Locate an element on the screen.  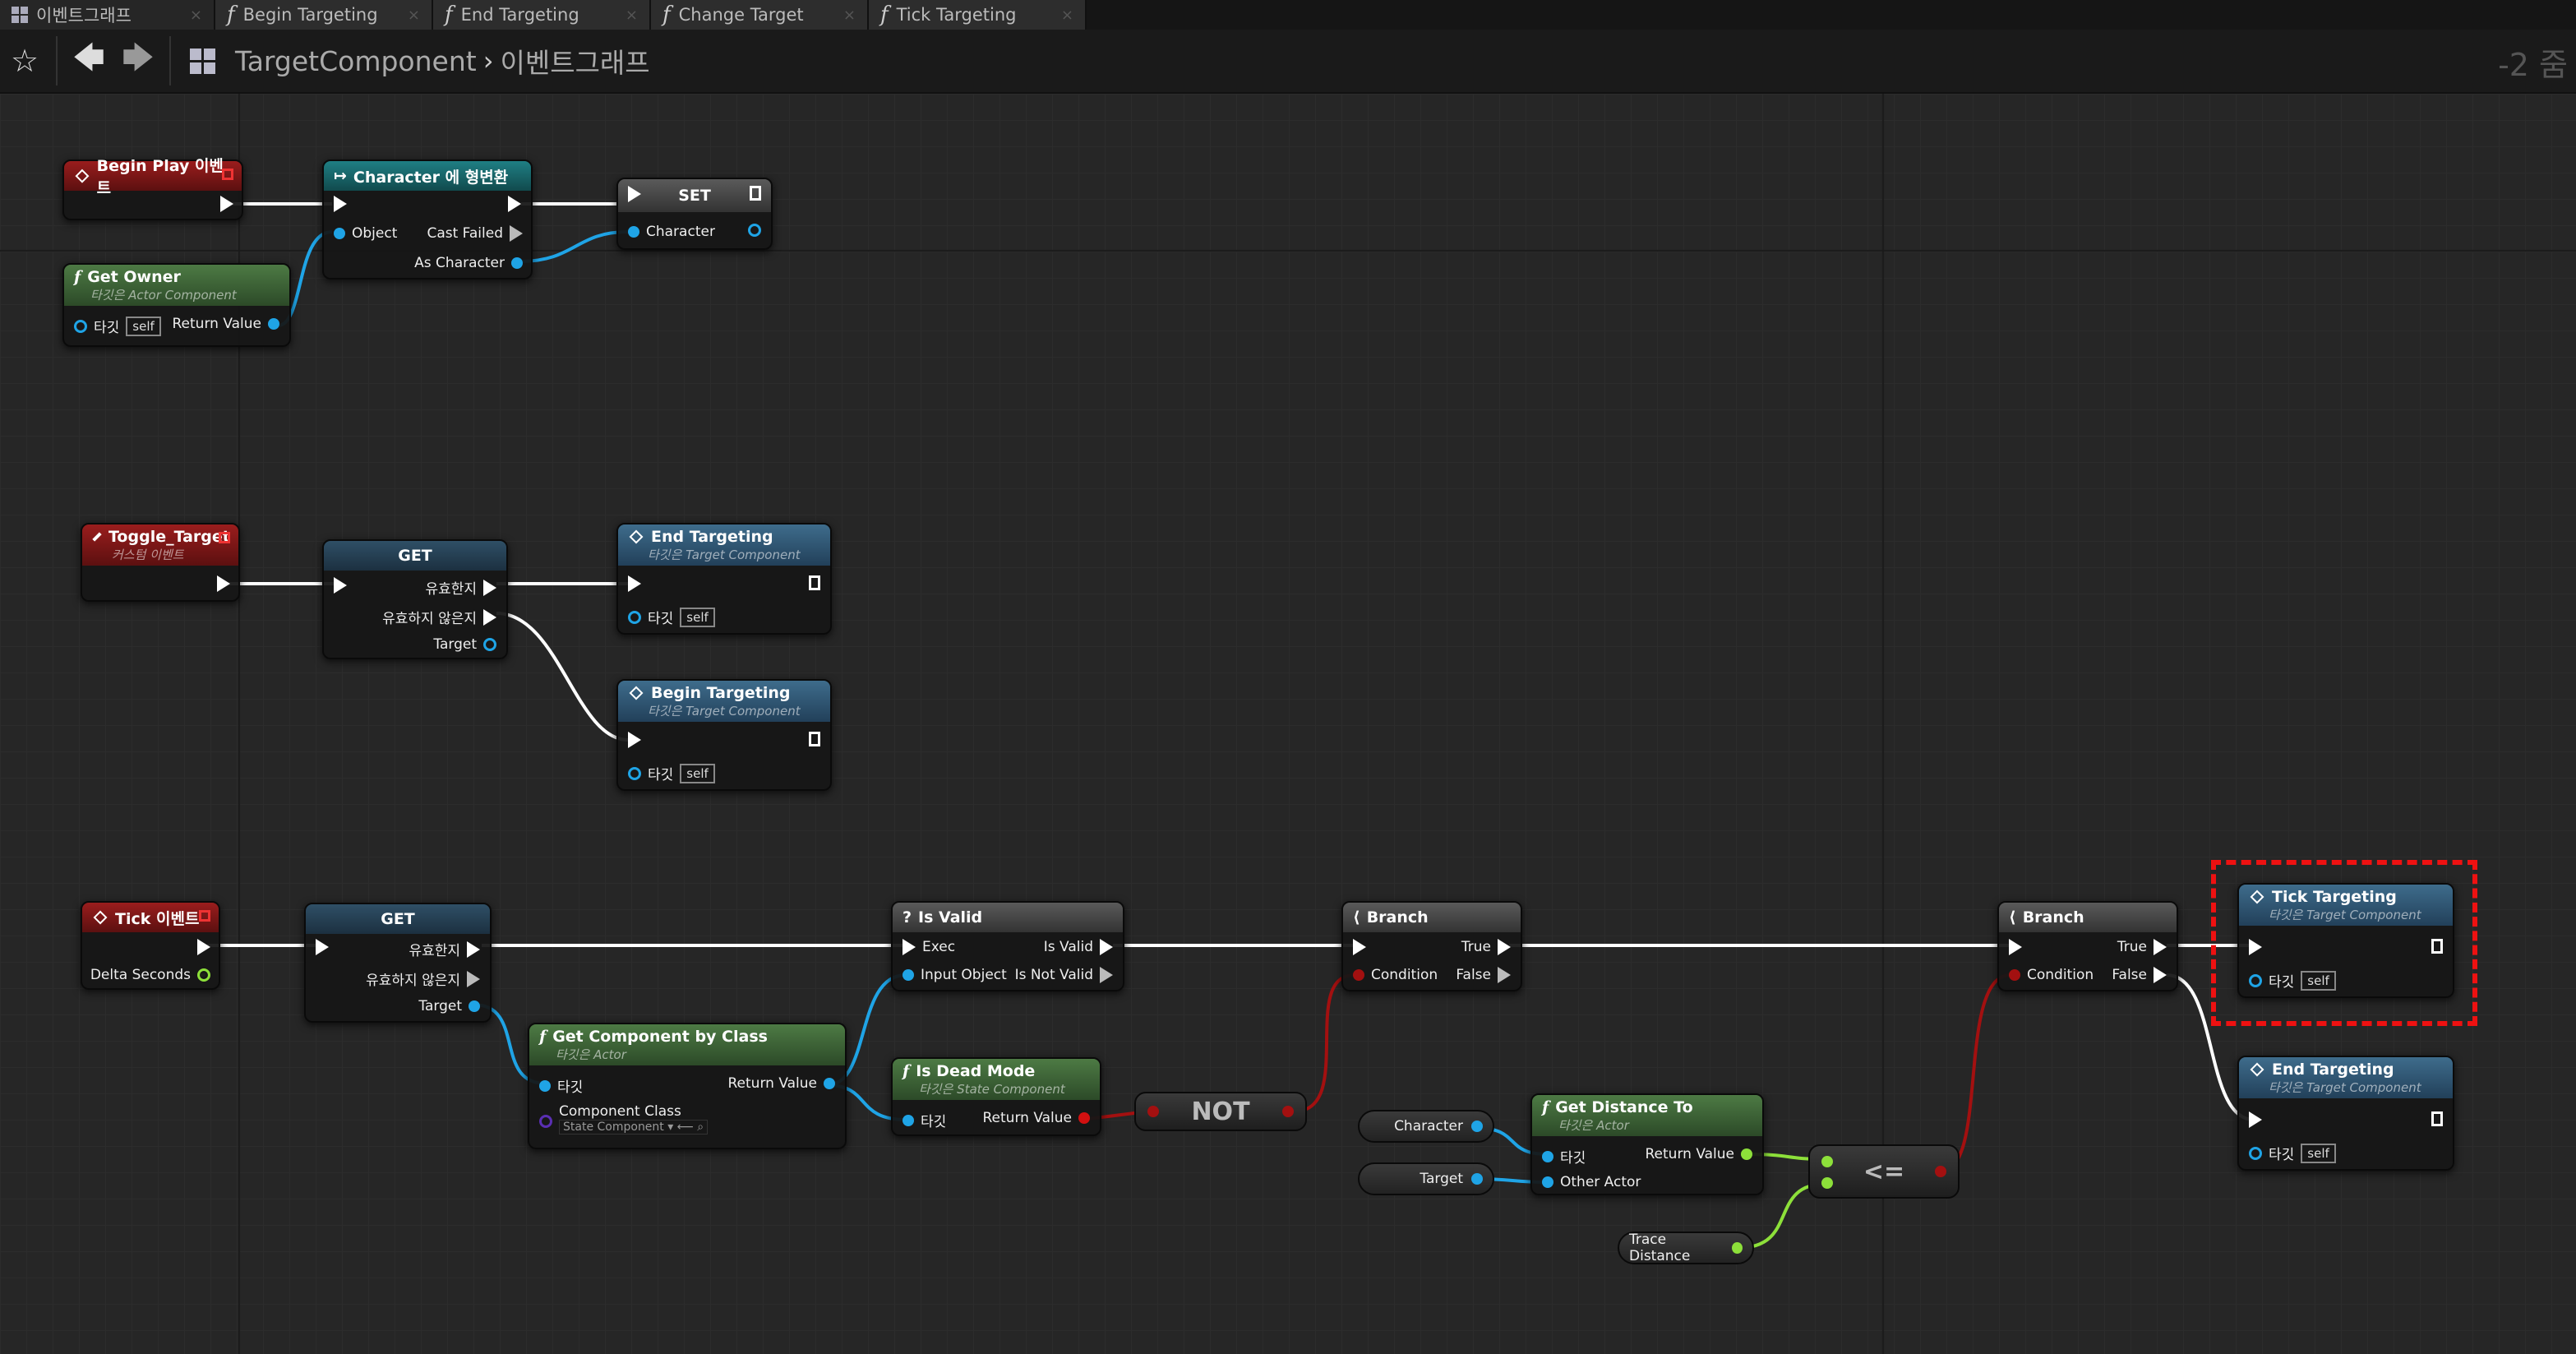
tab-end-targeting: f End Targeting × is located at coordinates (542, 15).